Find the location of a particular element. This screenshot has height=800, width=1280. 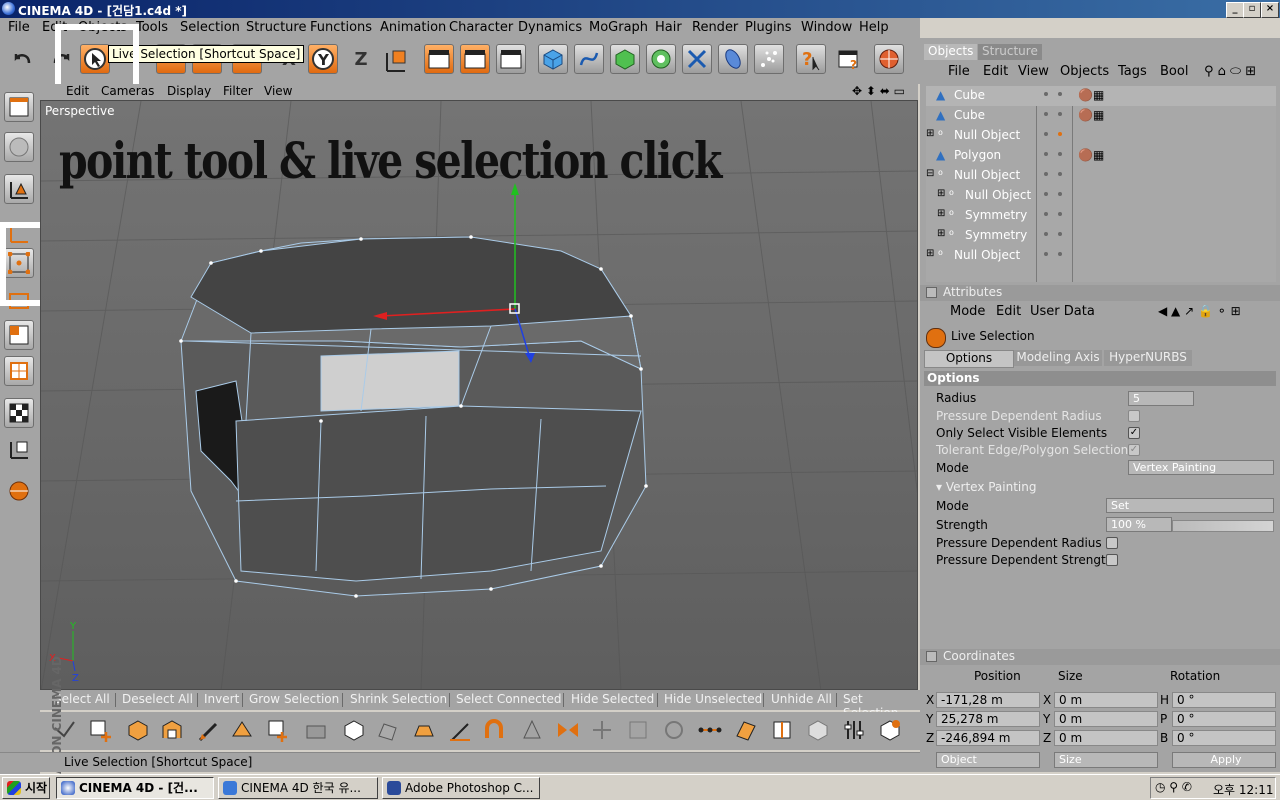

polygons-tool-icon is located at coordinates (19, 335).